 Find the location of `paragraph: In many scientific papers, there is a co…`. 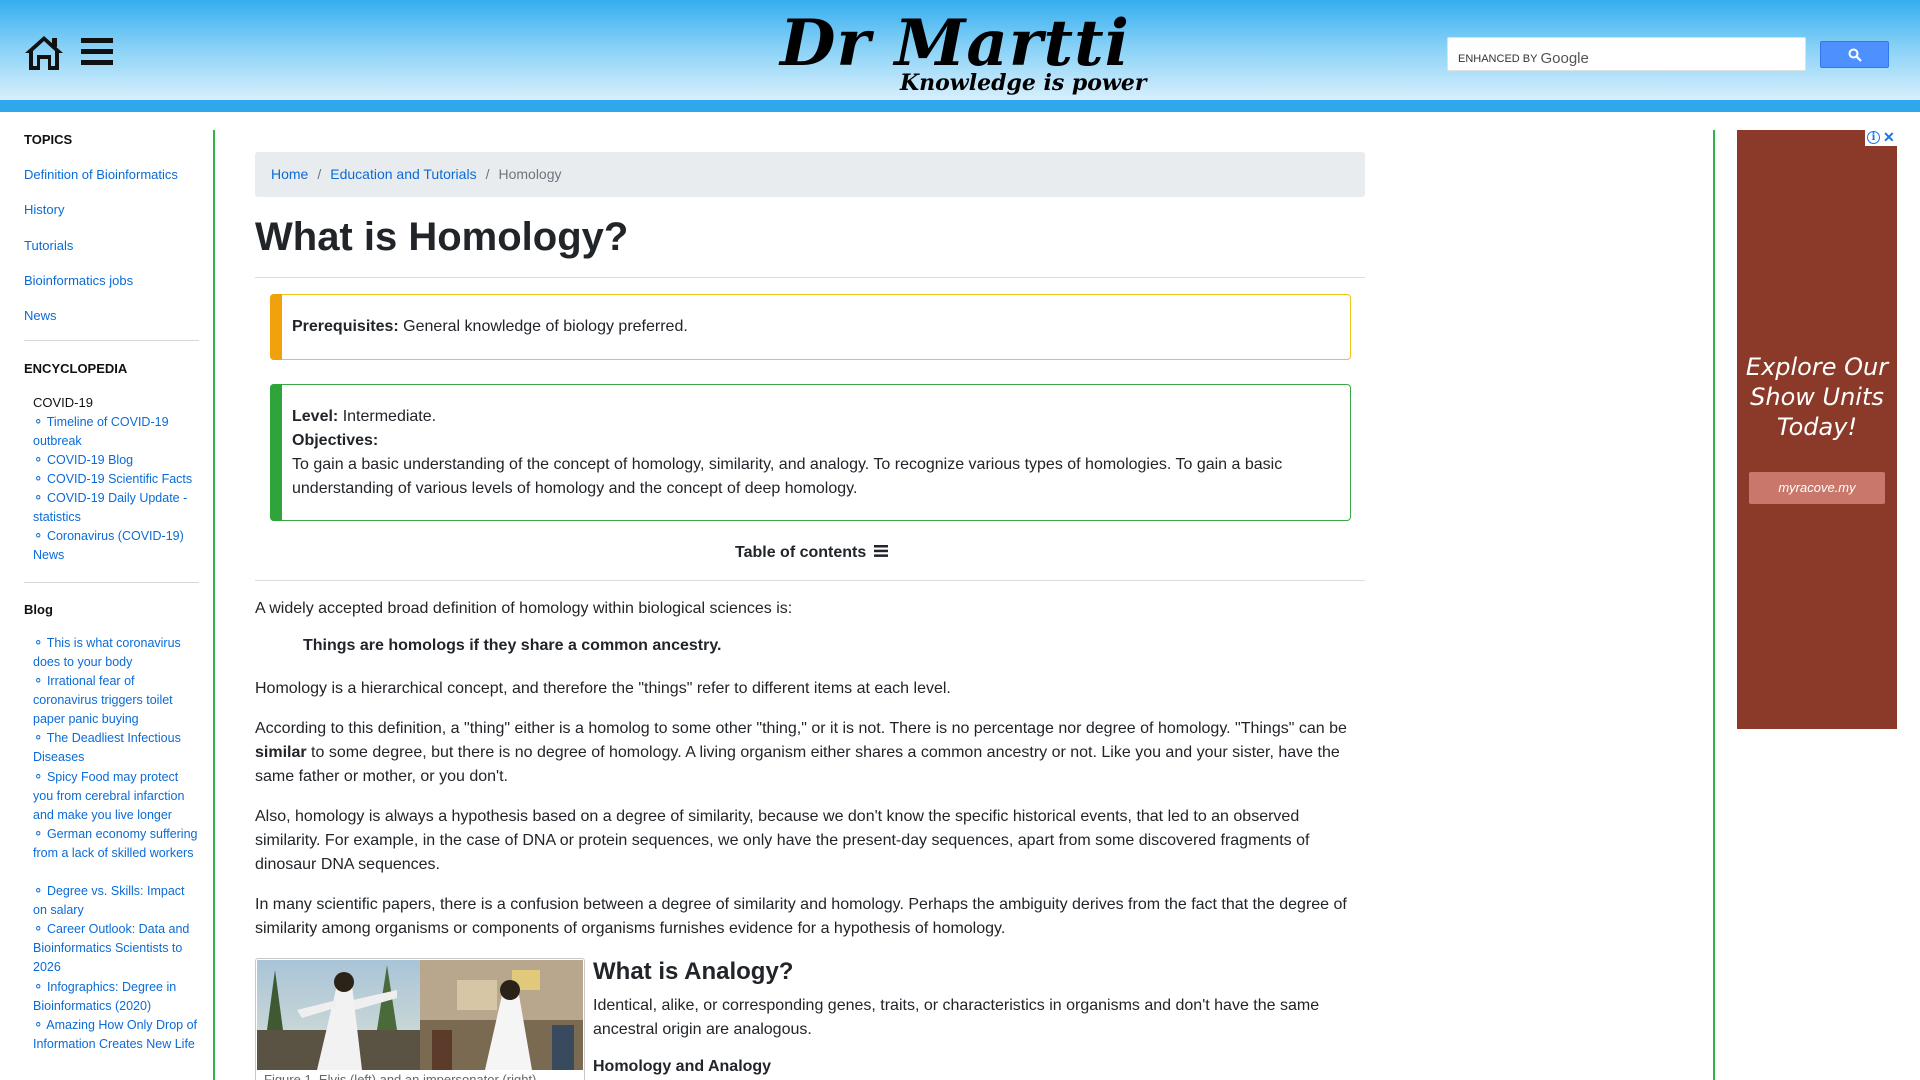

paragraph: In many scientific papers, there is a co… is located at coordinates (810, 917).